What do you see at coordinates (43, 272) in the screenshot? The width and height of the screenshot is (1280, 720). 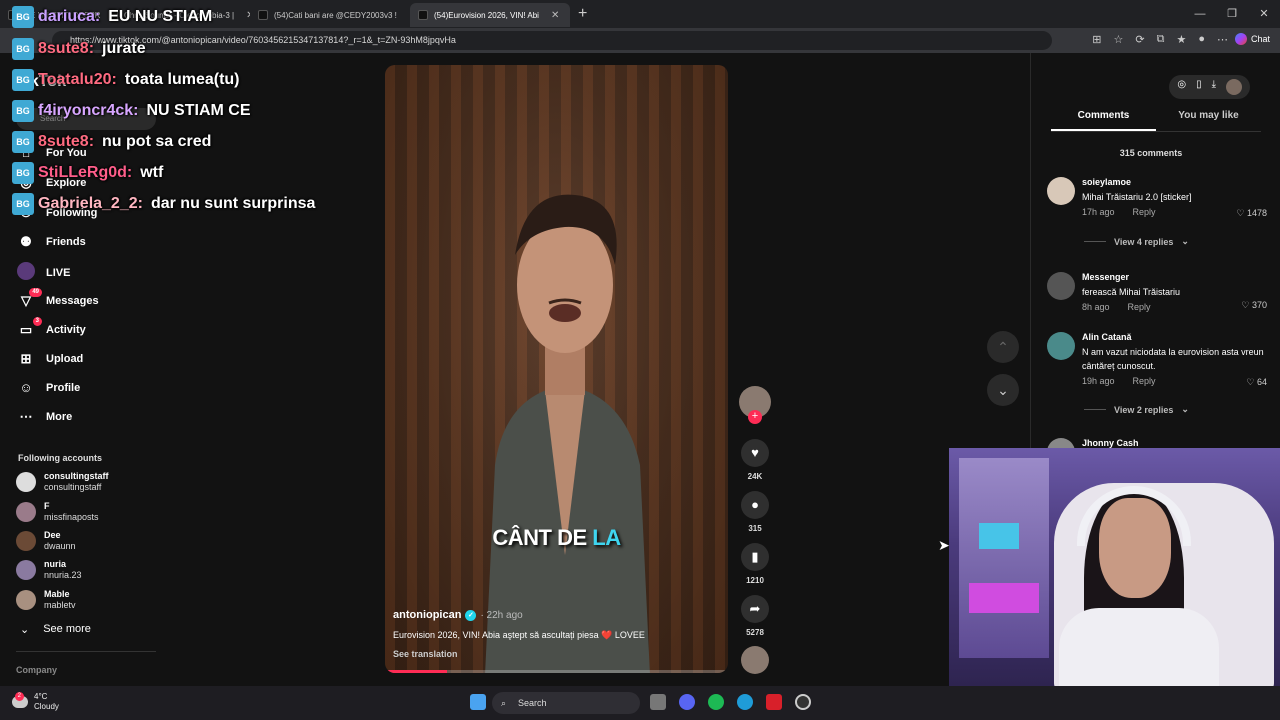 I see `nav-live: LIVE` at bounding box center [43, 272].